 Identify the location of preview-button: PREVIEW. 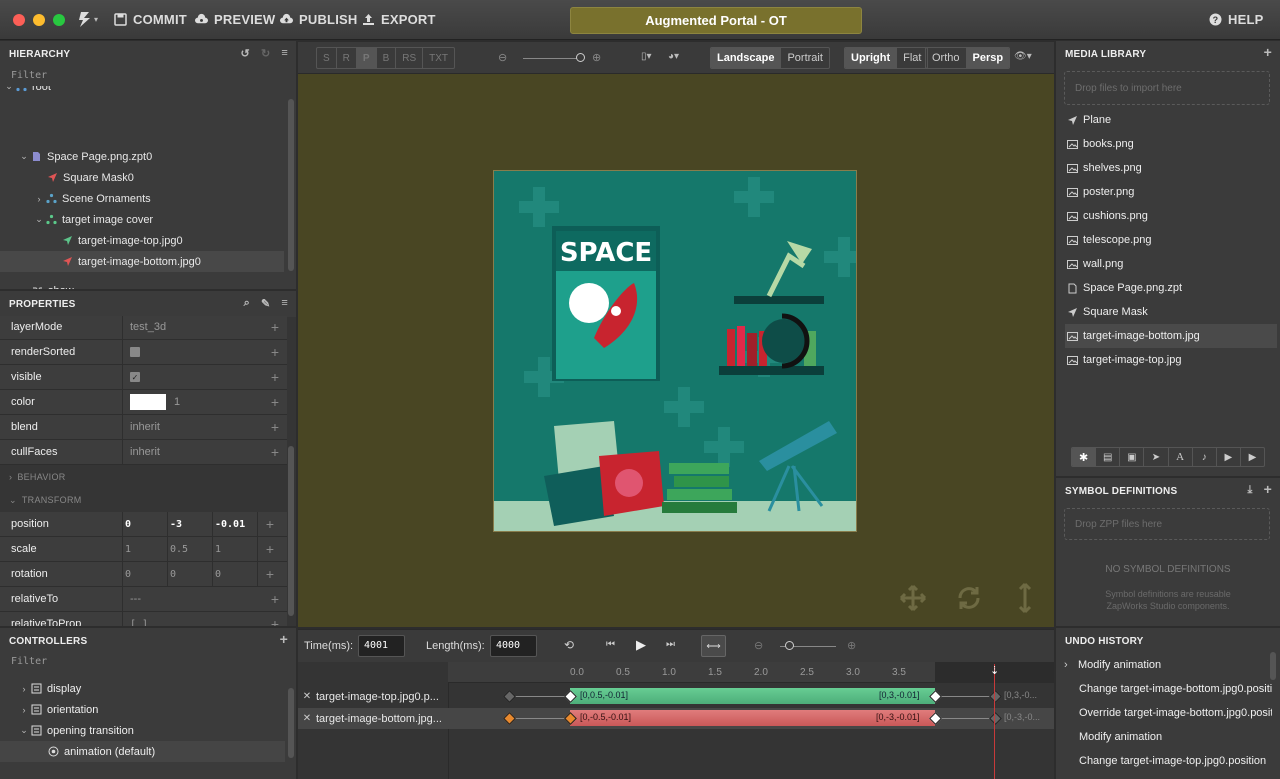
(235, 19).